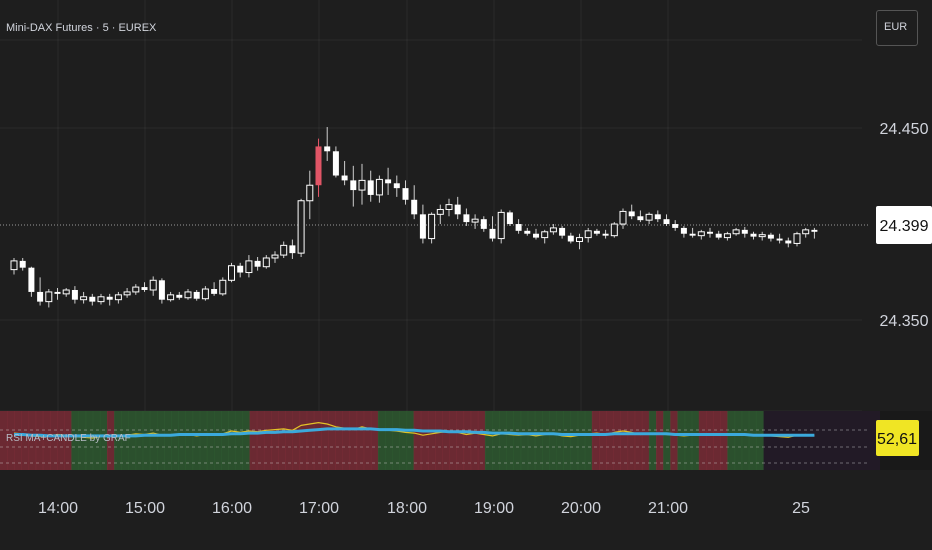 Image resolution: width=932 pixels, height=550 pixels. I want to click on symbol-title: Mini-DAX Futures · 5 · EUREX, so click(81, 28).